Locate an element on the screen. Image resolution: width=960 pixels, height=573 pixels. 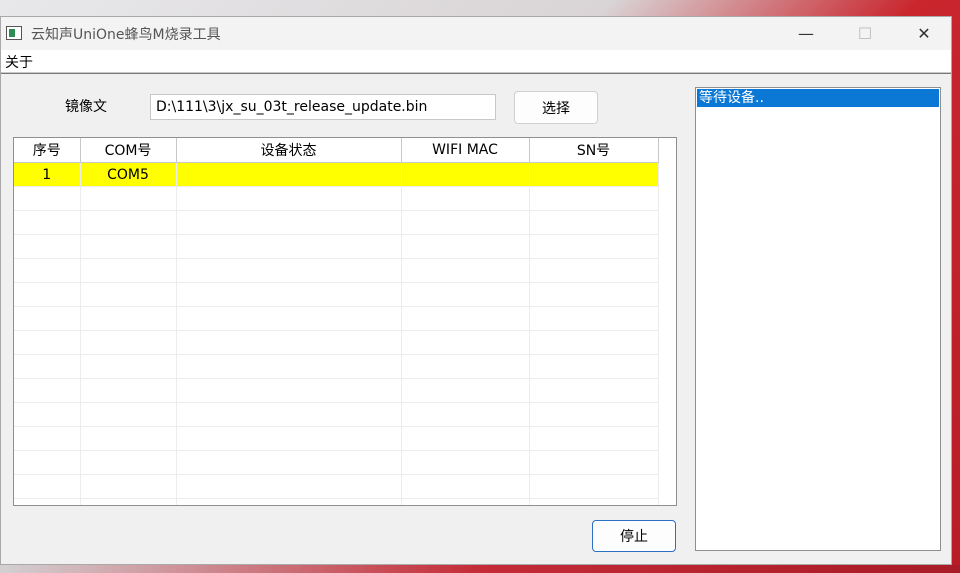
cell-status is located at coordinates (289, 174).